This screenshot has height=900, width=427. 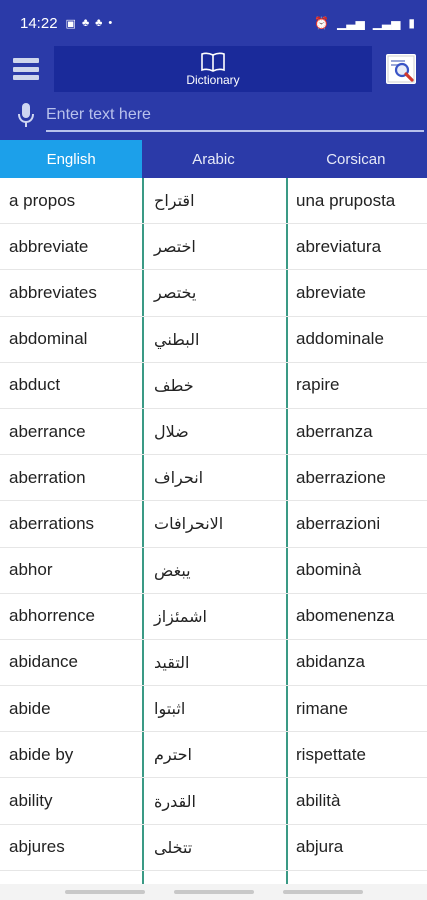 What do you see at coordinates (356, 478) in the screenshot?
I see `corsican-word: aberrazione` at bounding box center [356, 478].